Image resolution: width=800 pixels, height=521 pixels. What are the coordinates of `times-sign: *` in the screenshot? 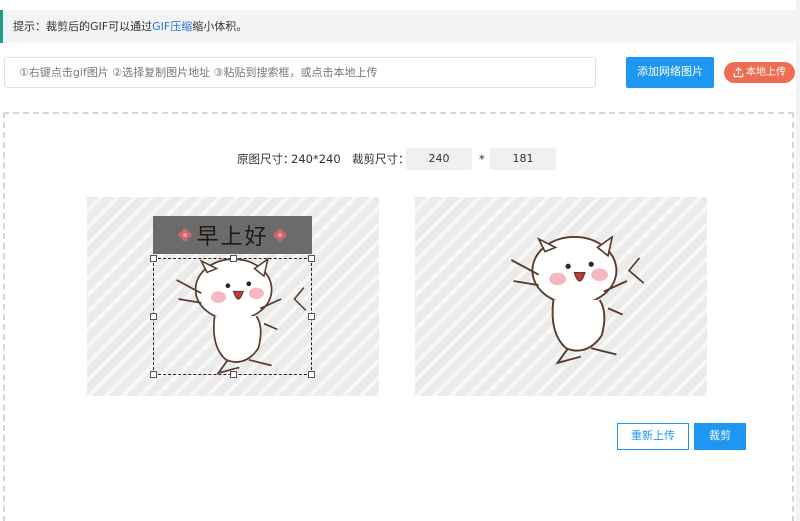 It's located at (482, 159).